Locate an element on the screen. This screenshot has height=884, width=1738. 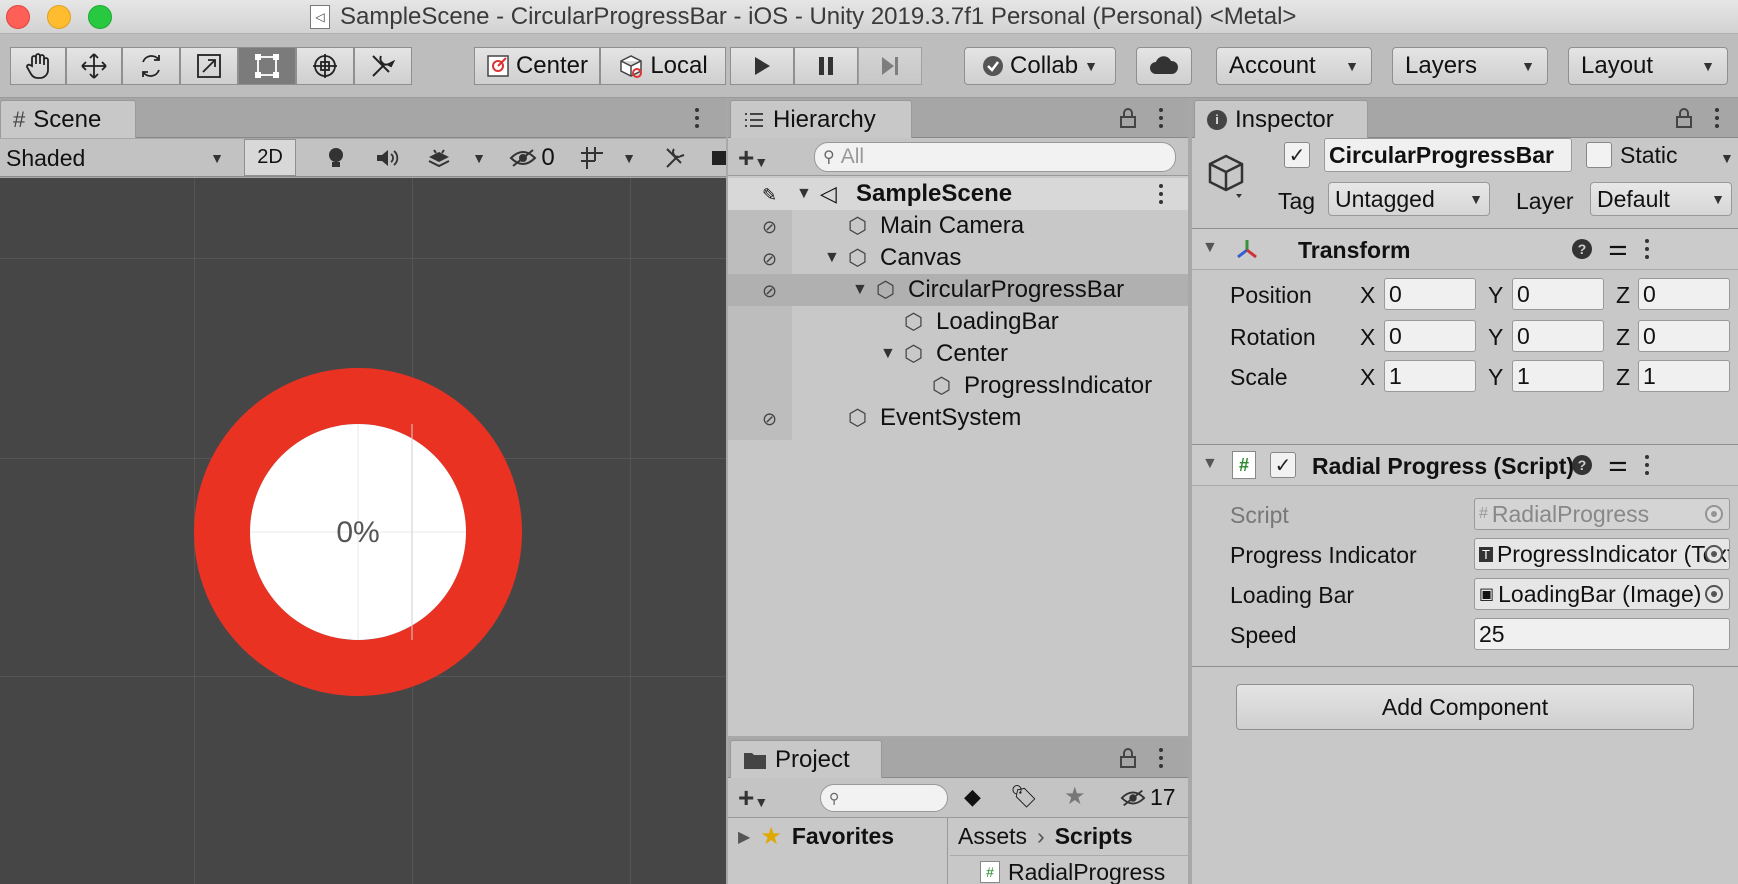
hierarchy-item-eventsystem: ⊘ ⬡ EventSystem is located at coordinates (958, 418).